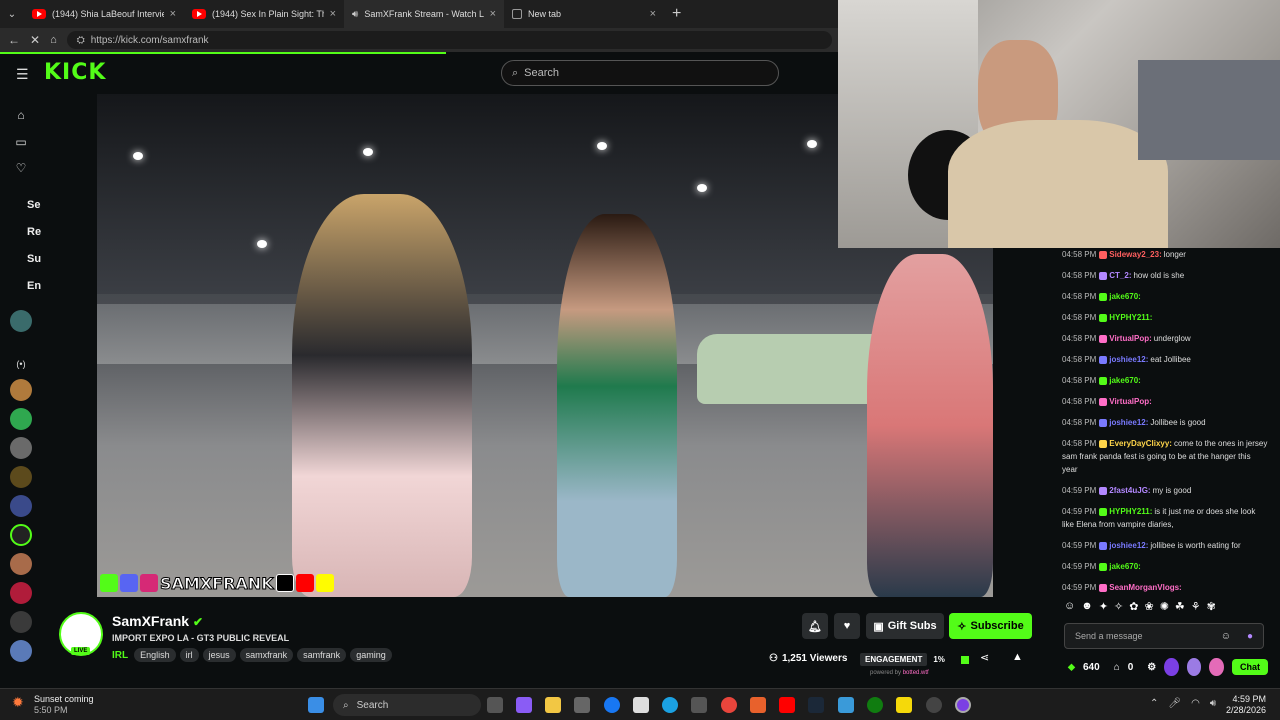  What do you see at coordinates (524, 705) in the screenshot?
I see `copilot-icon` at bounding box center [524, 705].